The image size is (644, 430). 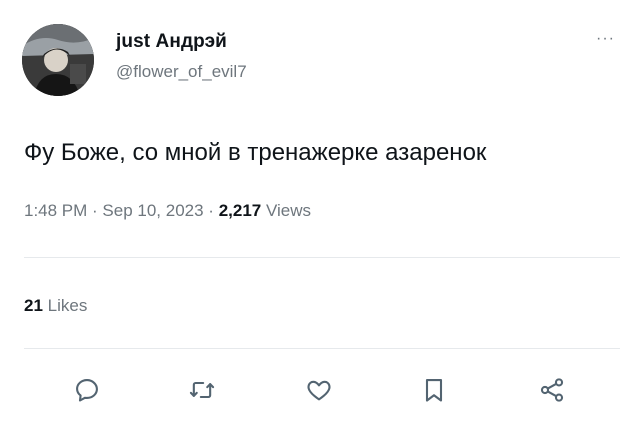 I want to click on tweet-date: Sep 10, 2023, so click(x=152, y=210).